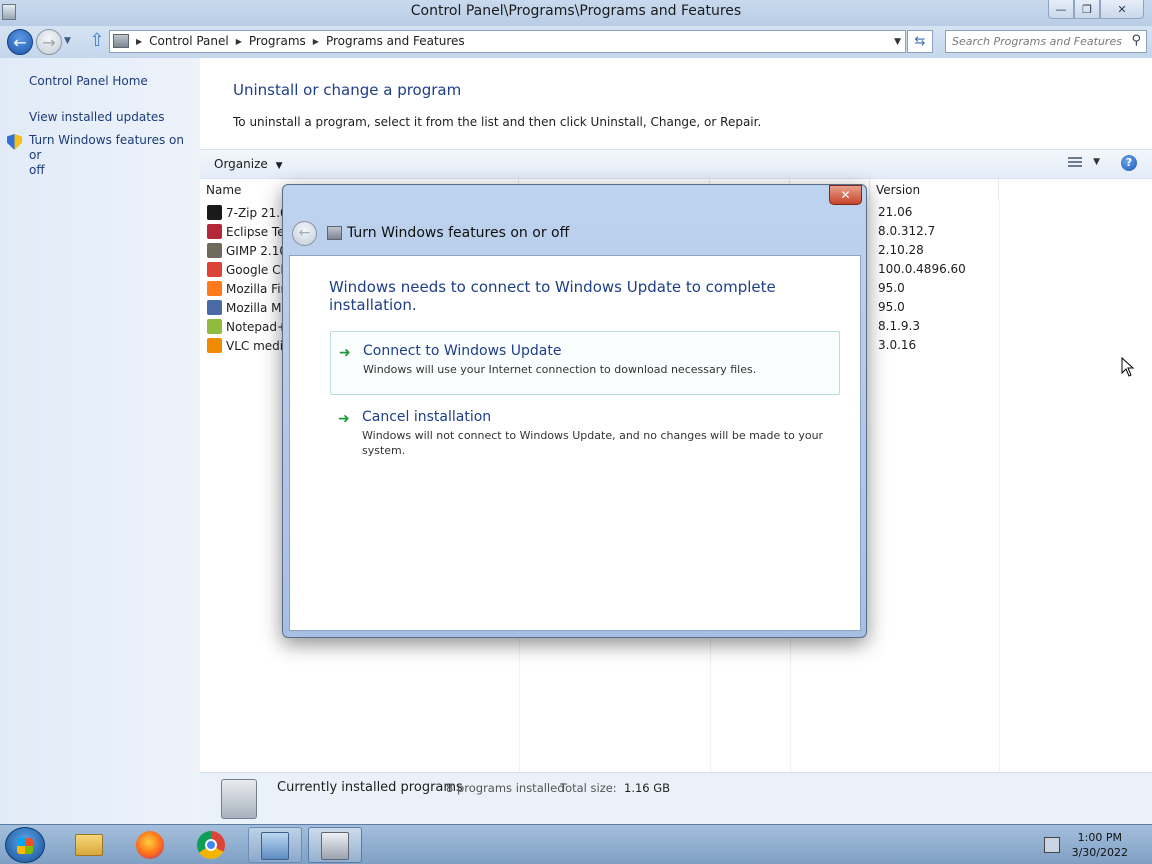 This screenshot has width=1152, height=864. What do you see at coordinates (395, 41) in the screenshot?
I see `breadcrumb-programs-and-features: Programs and Features` at bounding box center [395, 41].